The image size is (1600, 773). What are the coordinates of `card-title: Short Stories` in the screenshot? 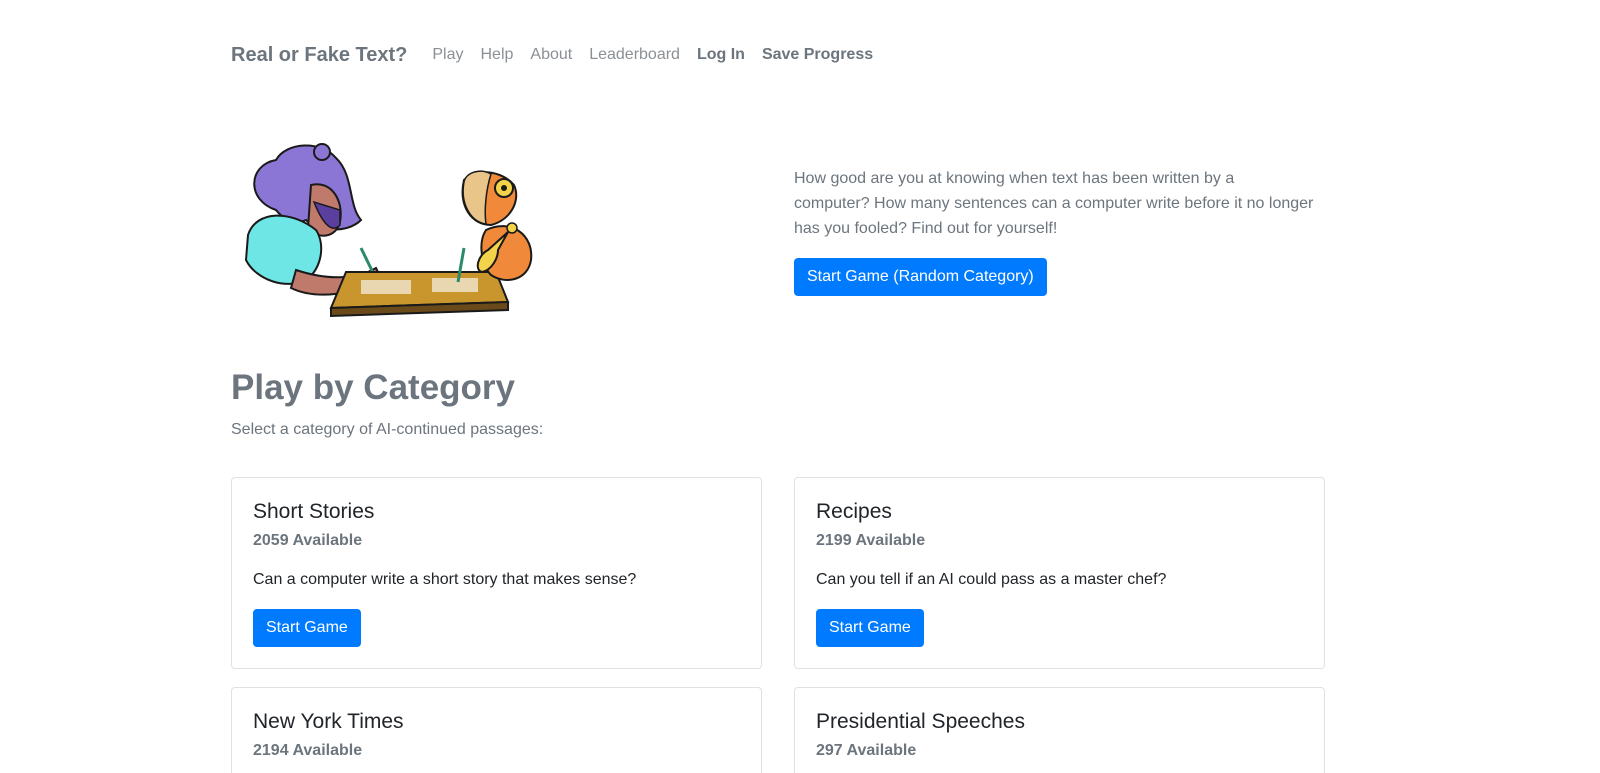 It's located at (314, 511).